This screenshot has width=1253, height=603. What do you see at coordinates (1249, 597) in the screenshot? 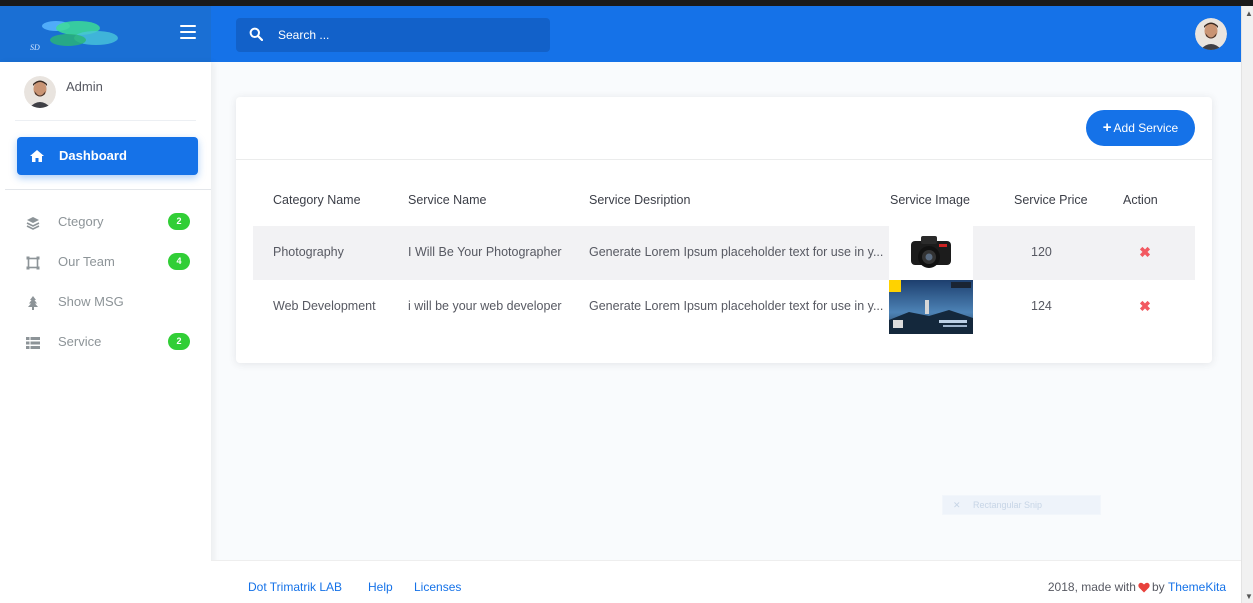
I see `scroll-down-arrow-icon: ▼` at bounding box center [1249, 597].